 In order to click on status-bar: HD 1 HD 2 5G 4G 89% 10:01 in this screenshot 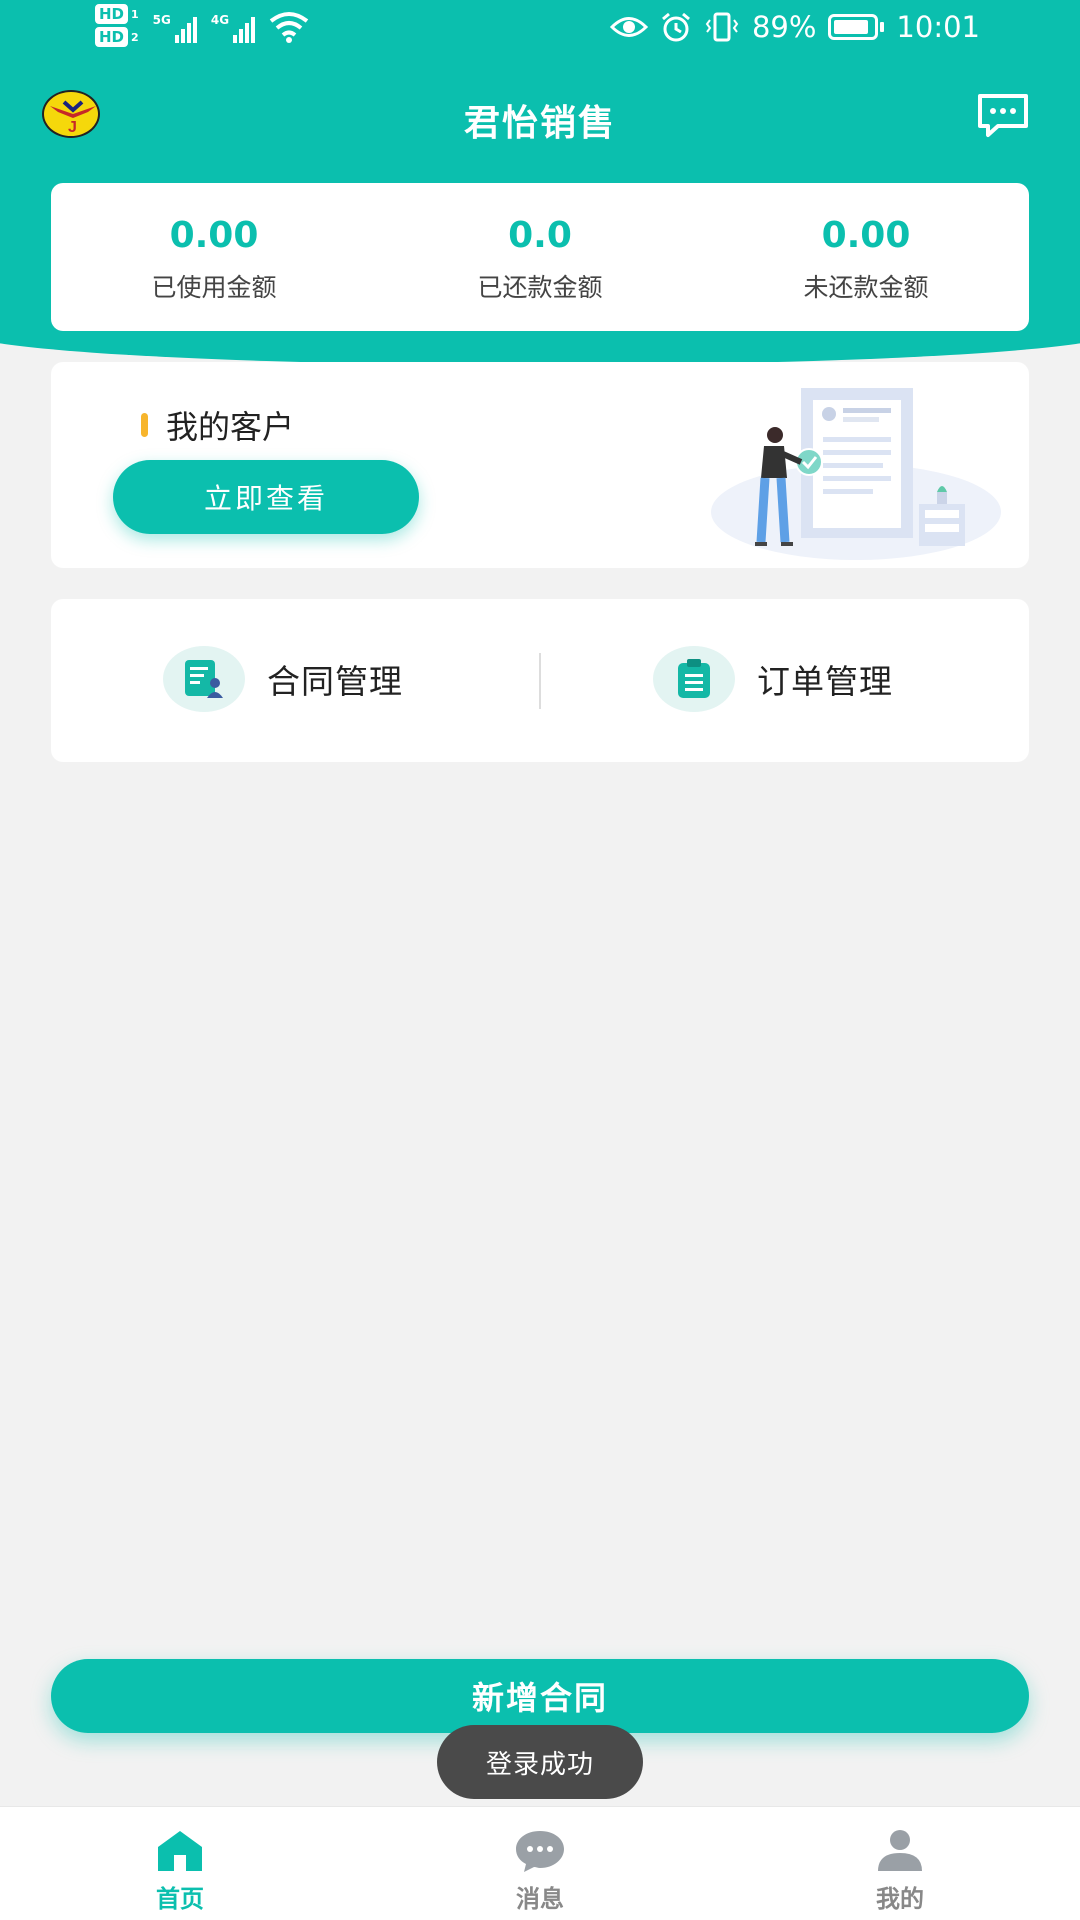, I will do `click(540, 30)`.